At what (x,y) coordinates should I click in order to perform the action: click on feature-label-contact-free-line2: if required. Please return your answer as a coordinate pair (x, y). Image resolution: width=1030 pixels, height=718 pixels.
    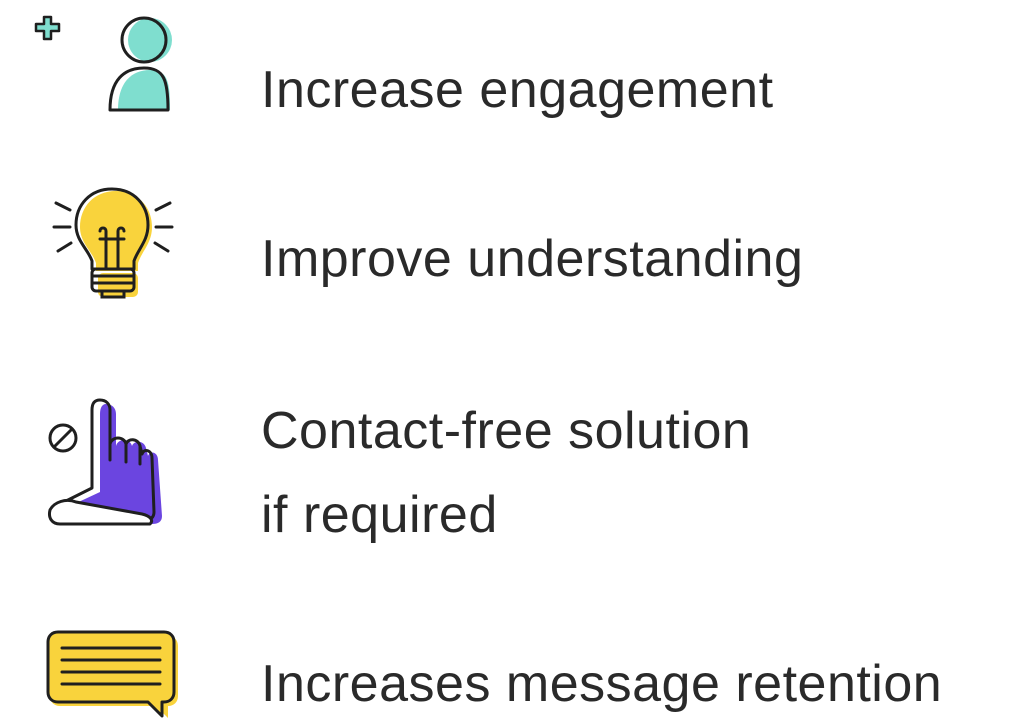
    Looking at the image, I should click on (379, 515).